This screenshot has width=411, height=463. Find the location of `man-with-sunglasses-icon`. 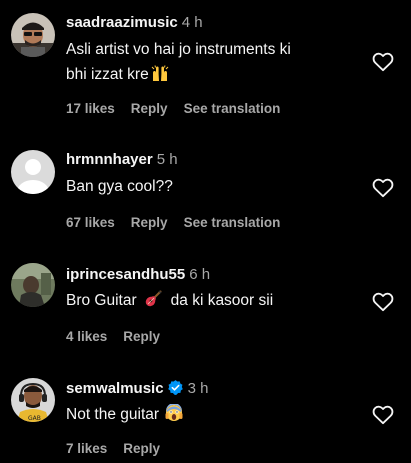

man-with-sunglasses-icon is located at coordinates (33, 35).